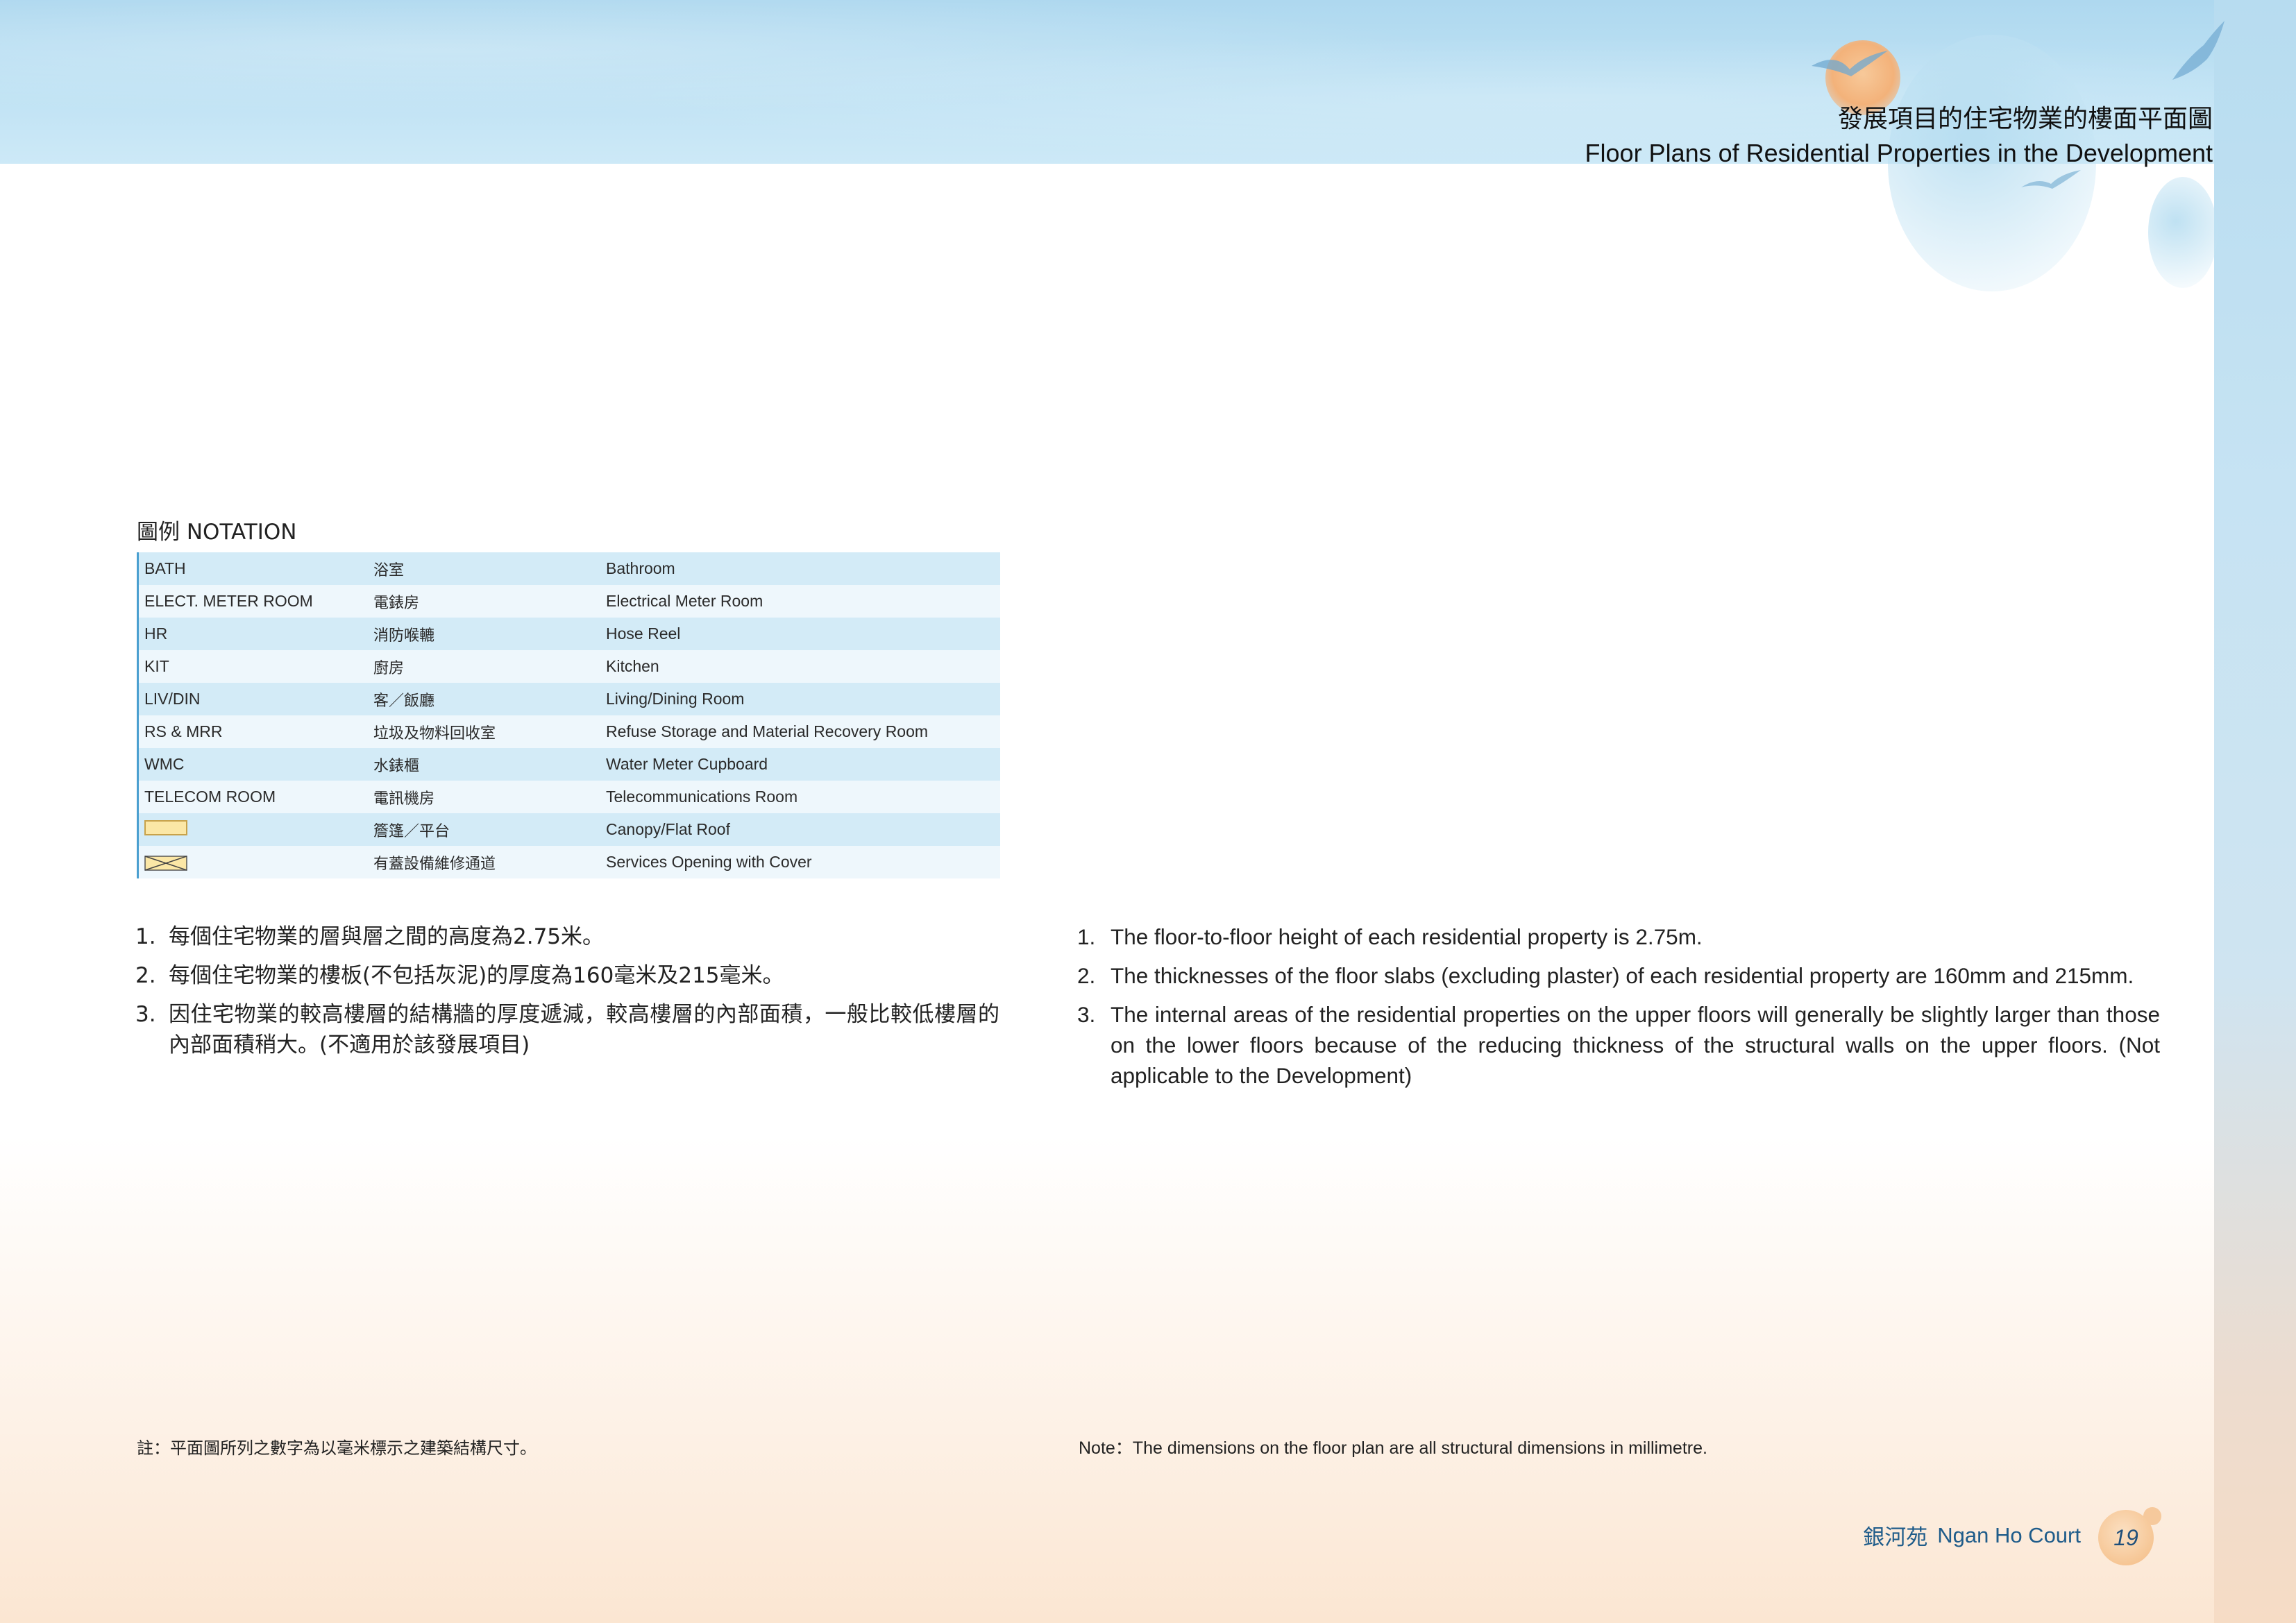 The width and height of the screenshot is (2296, 1623). Describe the element at coordinates (337, 1448) in the screenshot. I see `footnote-zh: 註：平面圖所列之數字為以毫米標示之建築結構尺寸。` at that location.